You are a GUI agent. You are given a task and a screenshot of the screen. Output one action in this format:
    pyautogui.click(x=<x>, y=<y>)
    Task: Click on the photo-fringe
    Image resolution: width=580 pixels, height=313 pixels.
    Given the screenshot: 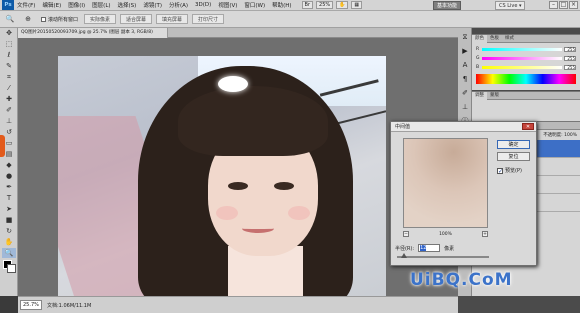 What is the action you would take?
    pyautogui.click(x=253, y=121)
    